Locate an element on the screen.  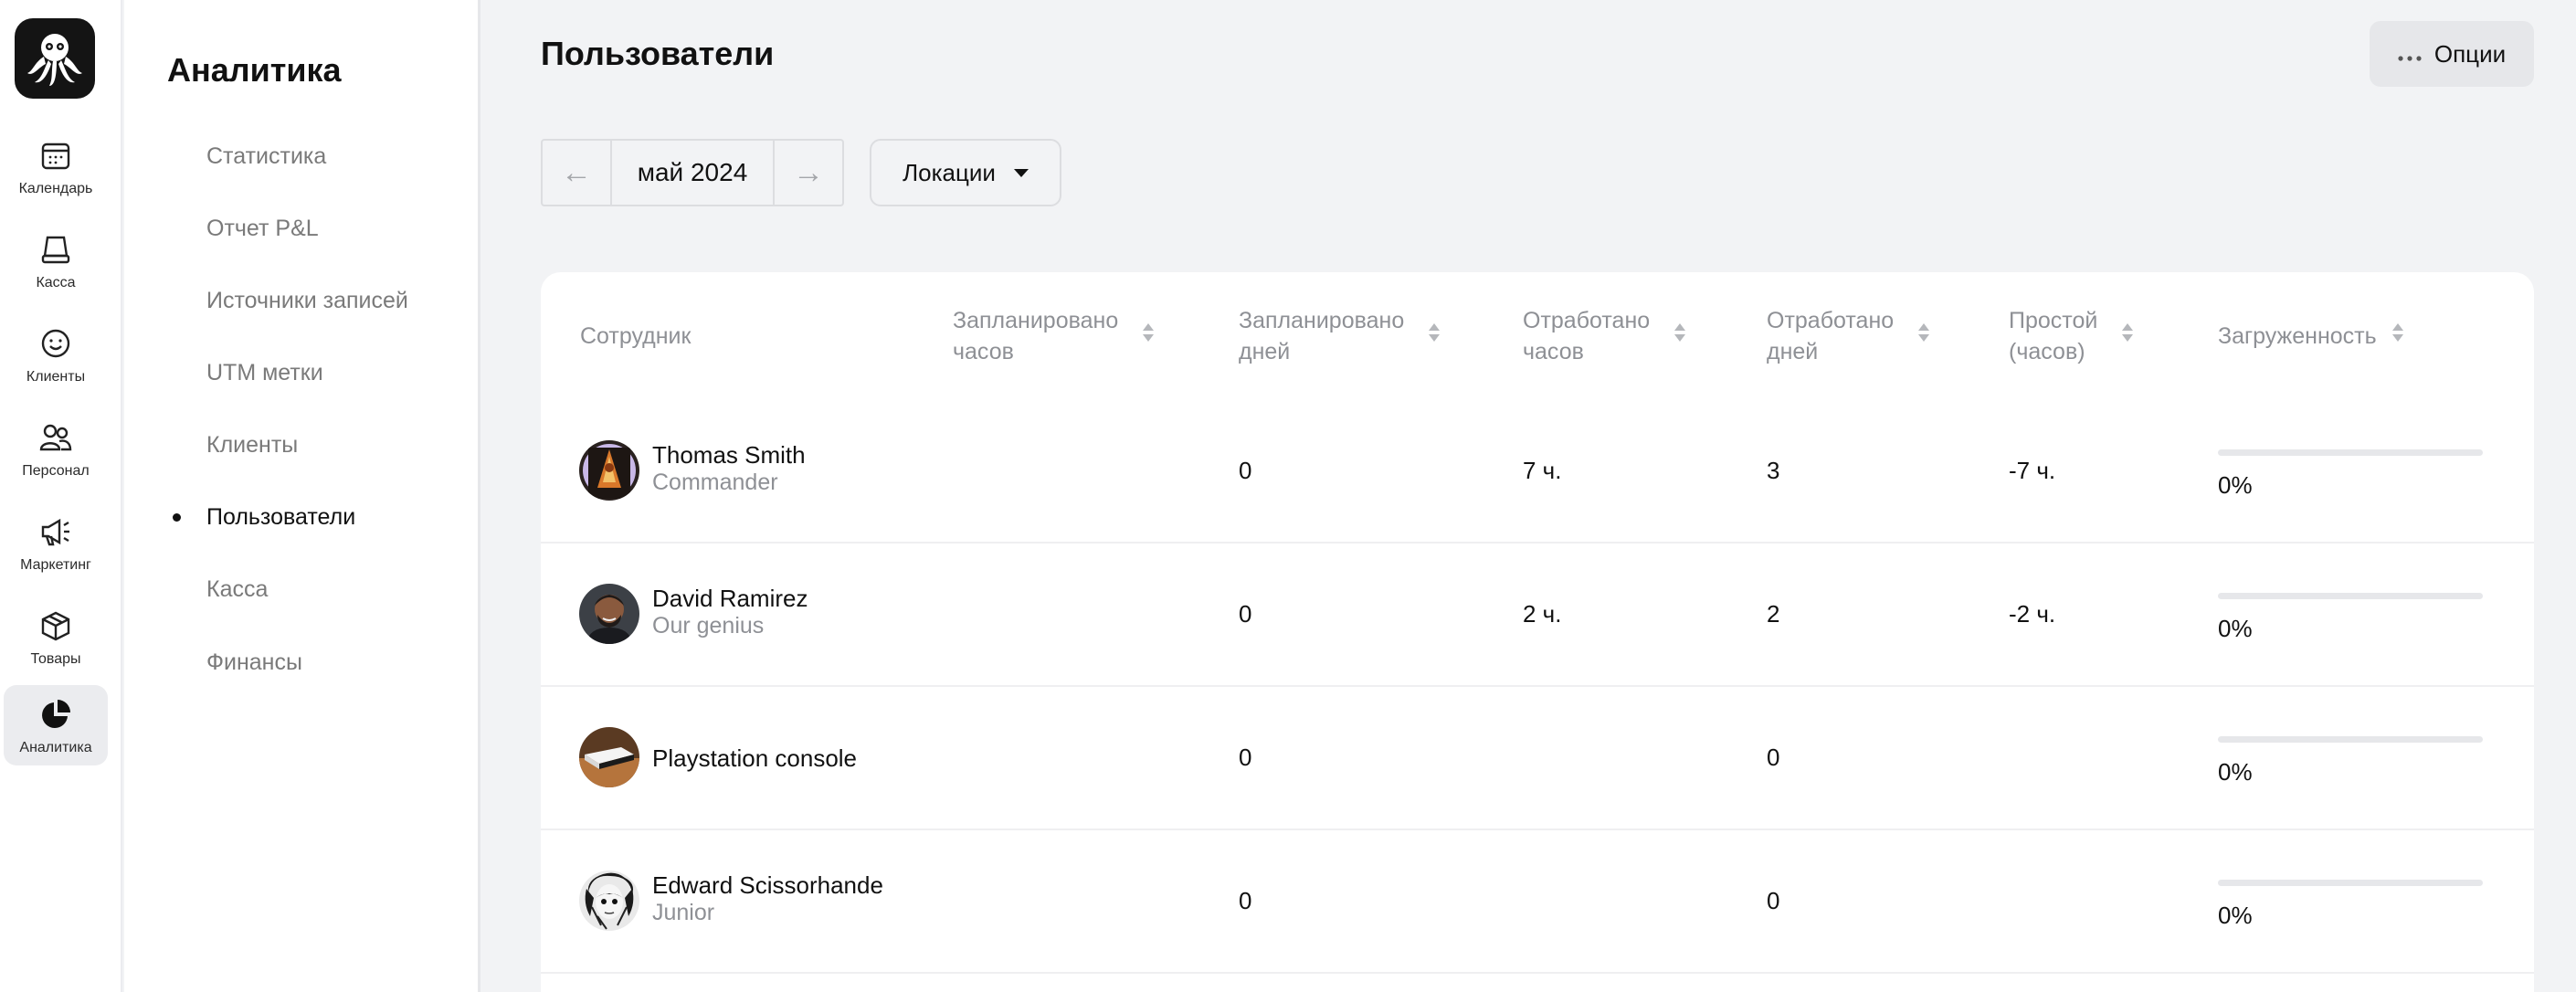
megaphone-icon is located at coordinates (55, 531).